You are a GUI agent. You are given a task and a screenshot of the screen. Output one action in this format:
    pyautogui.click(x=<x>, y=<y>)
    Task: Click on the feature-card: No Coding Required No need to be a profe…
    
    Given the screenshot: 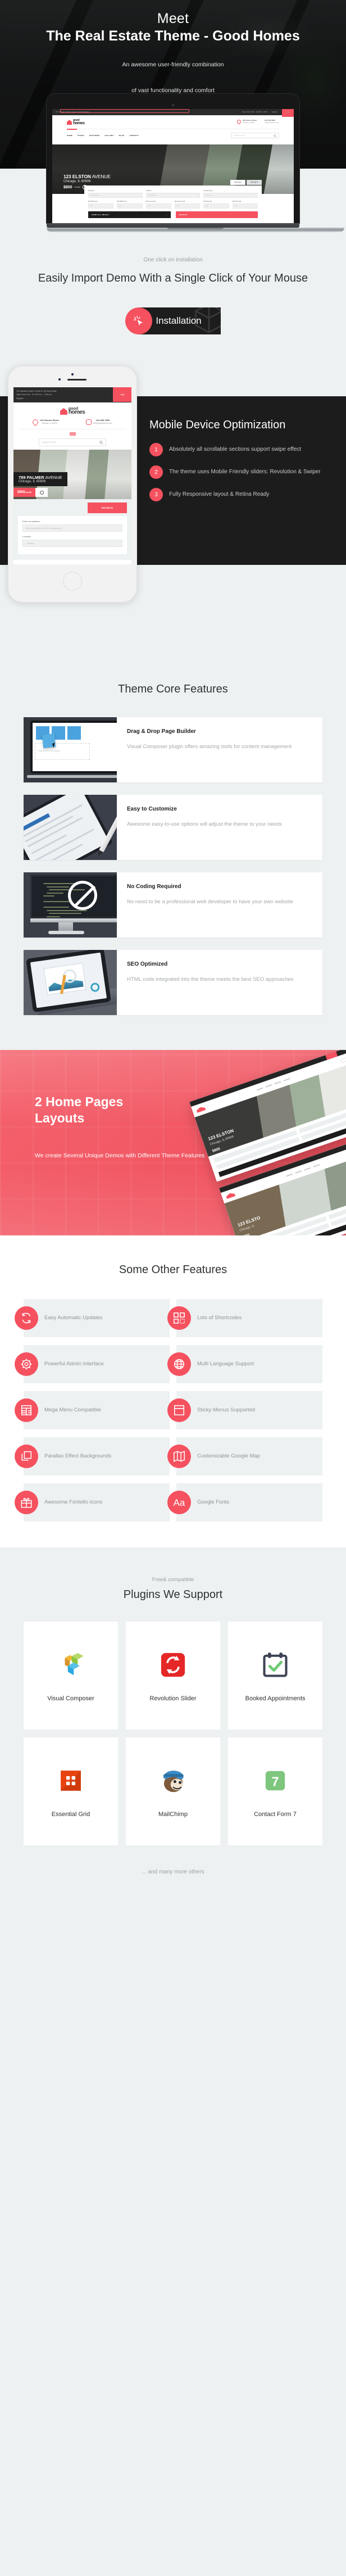 What is the action you would take?
    pyautogui.click(x=173, y=905)
    